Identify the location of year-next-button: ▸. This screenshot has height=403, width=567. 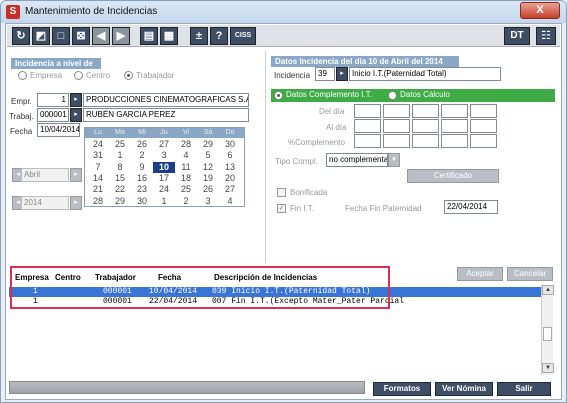
(76, 203).